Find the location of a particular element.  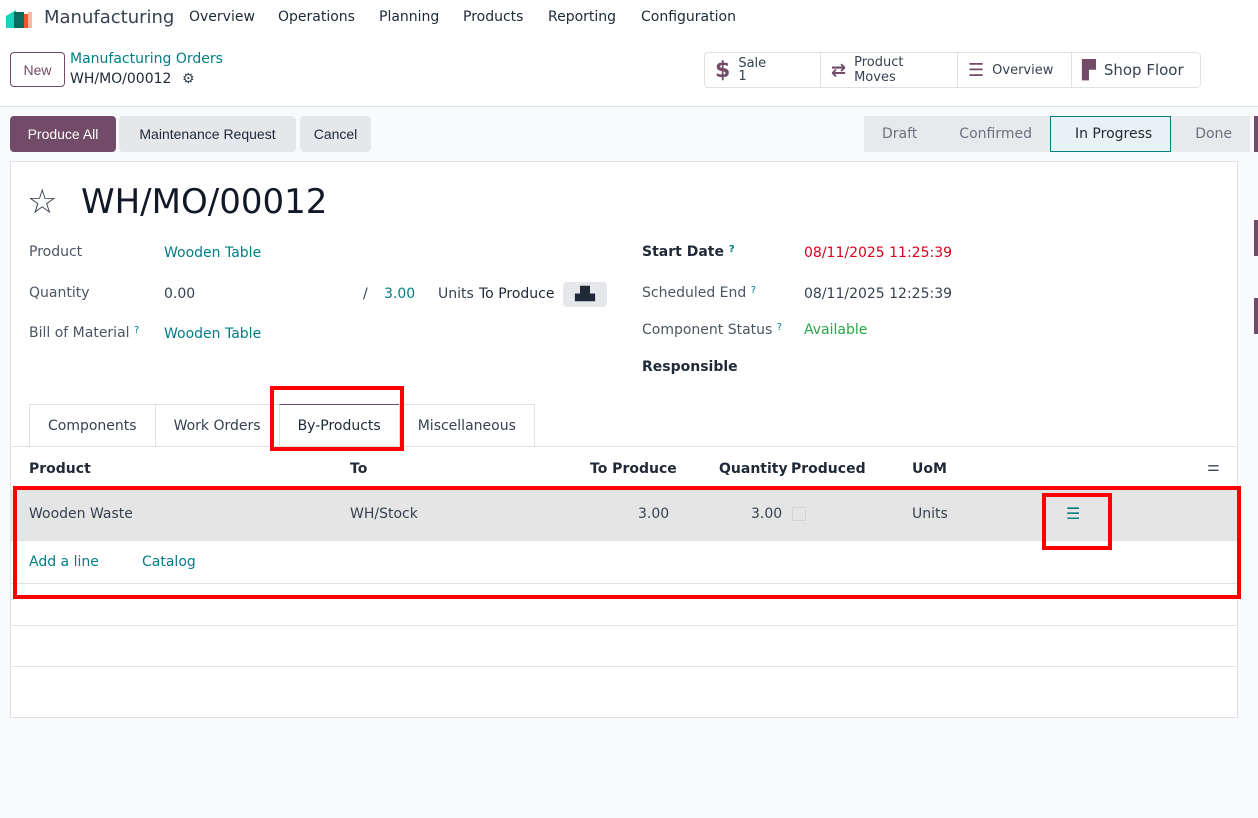

exchange-icon: ⇄ is located at coordinates (839, 70).